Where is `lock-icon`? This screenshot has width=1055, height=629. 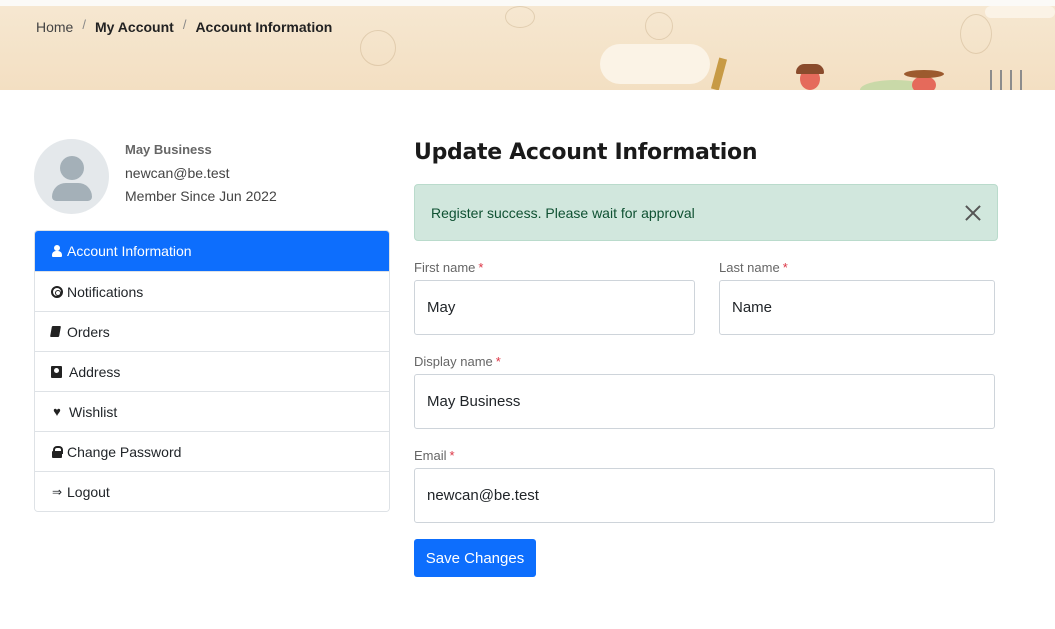 lock-icon is located at coordinates (57, 451).